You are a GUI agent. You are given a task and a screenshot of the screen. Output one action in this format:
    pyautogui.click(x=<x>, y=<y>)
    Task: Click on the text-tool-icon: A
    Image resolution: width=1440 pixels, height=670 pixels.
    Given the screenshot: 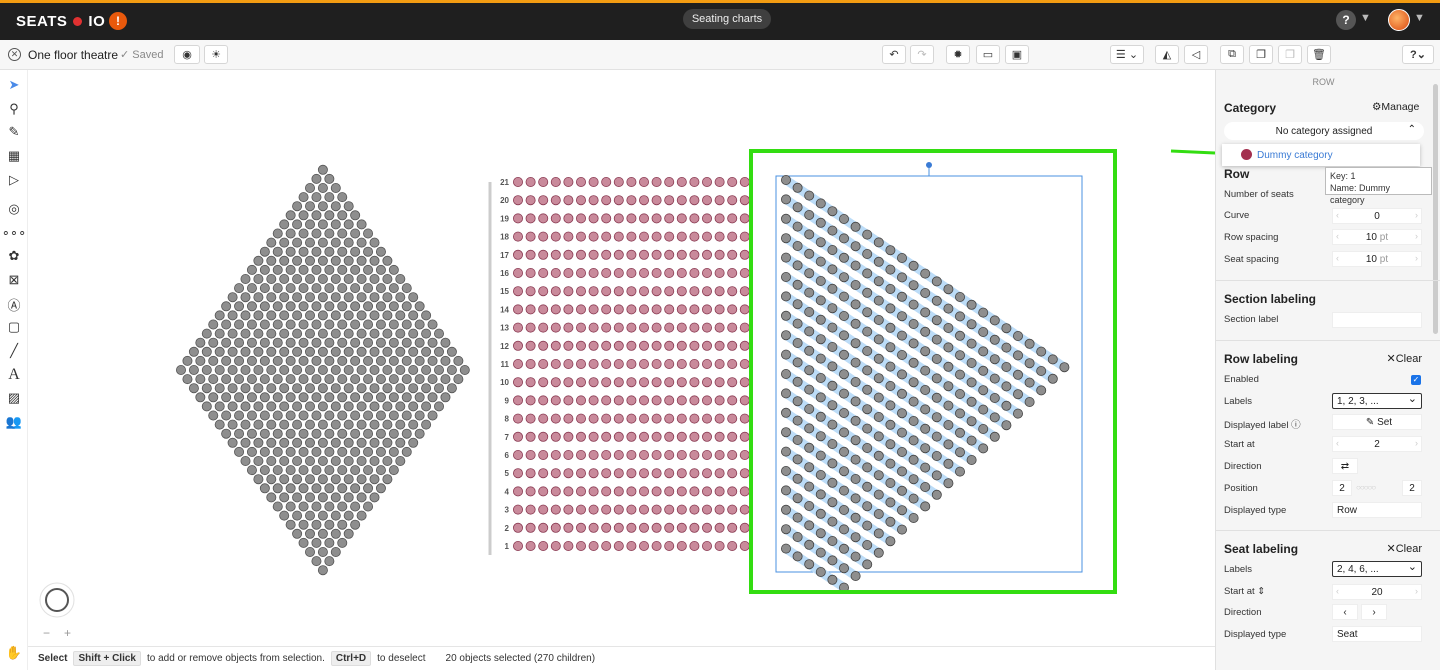 What is the action you would take?
    pyautogui.click(x=14, y=375)
    